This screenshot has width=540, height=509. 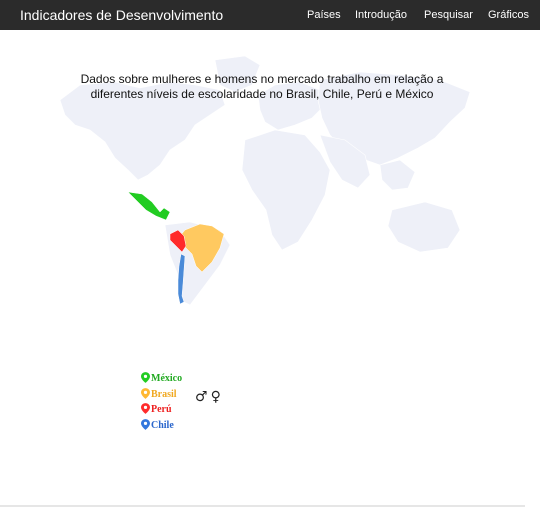 What do you see at coordinates (216, 397) in the screenshot?
I see `female-symbol-icon: ♀` at bounding box center [216, 397].